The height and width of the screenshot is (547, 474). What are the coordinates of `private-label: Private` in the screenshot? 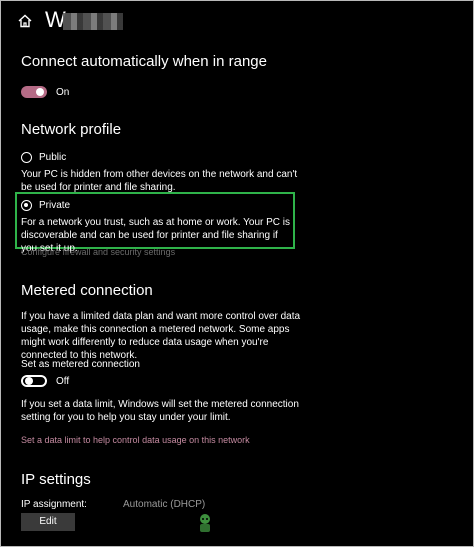 It's located at (54, 205).